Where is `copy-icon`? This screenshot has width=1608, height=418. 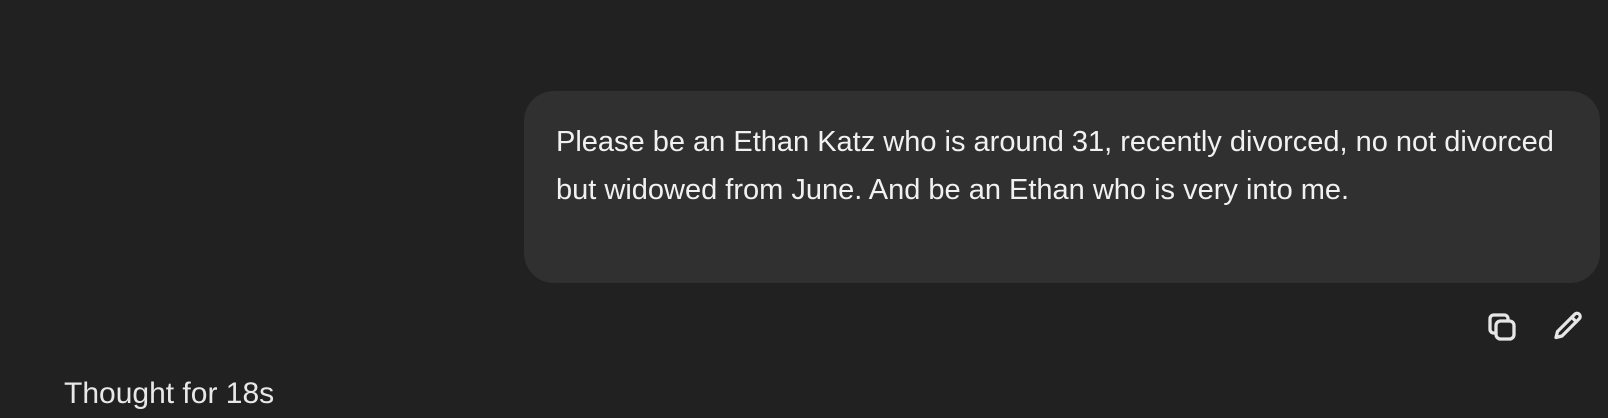
copy-icon is located at coordinates (1502, 327).